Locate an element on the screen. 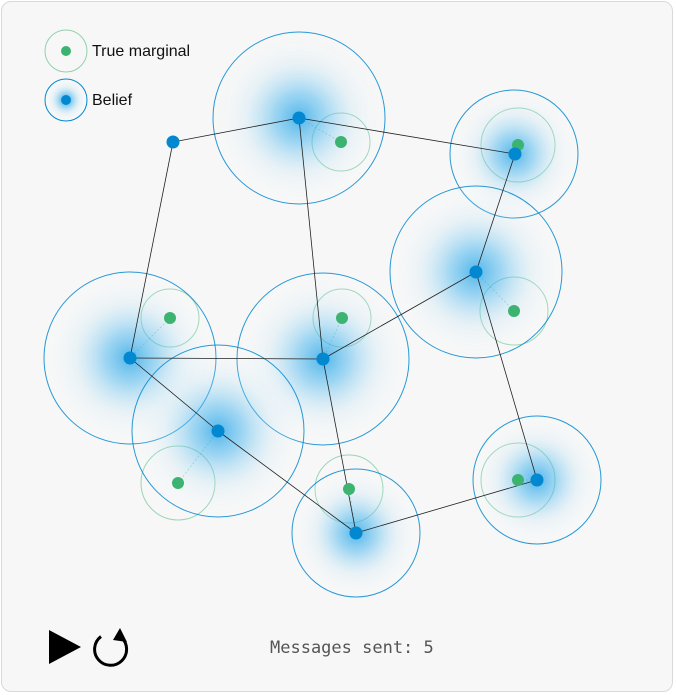  messages-label: Messages sent: is located at coordinates (342, 648).